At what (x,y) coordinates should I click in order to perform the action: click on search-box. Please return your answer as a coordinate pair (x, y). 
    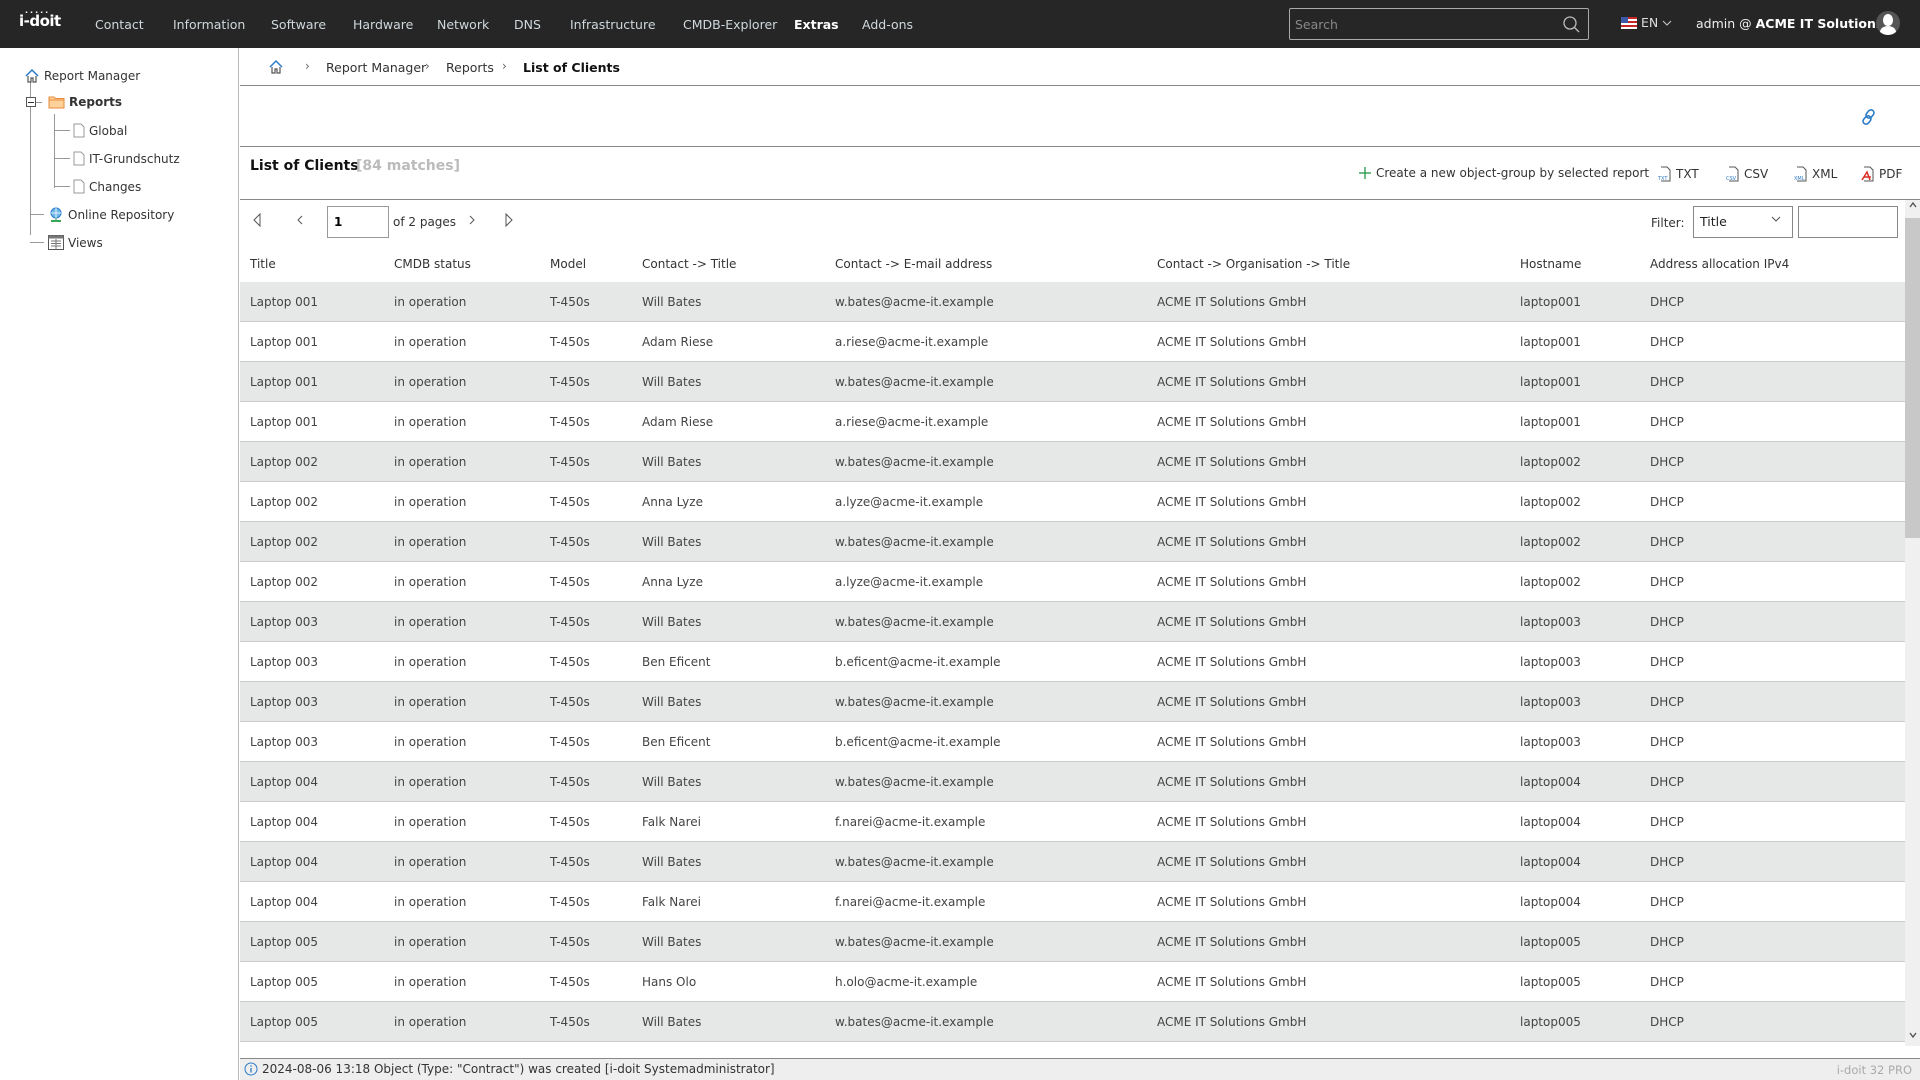
    Looking at the image, I should click on (1439, 24).